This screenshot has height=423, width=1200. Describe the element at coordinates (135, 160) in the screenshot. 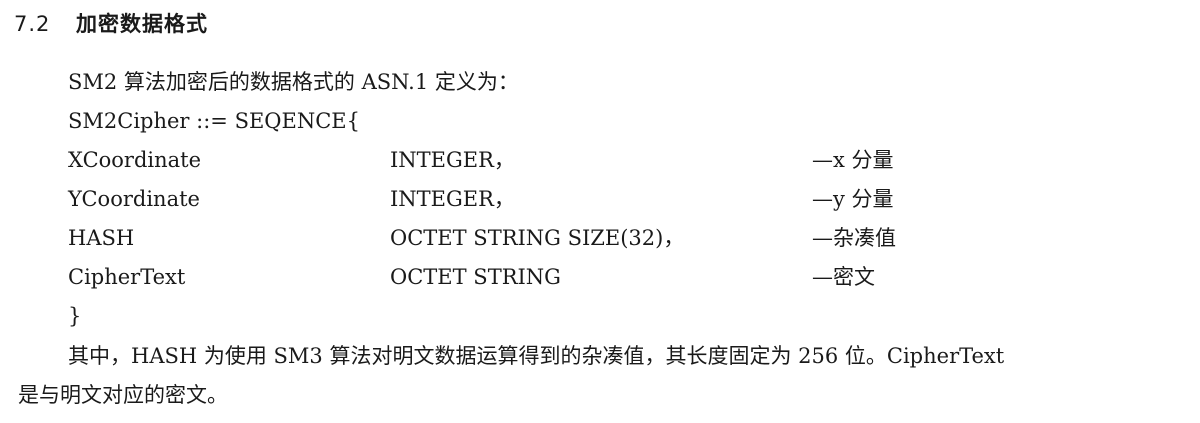

I see `field-name: XCoordinate` at that location.